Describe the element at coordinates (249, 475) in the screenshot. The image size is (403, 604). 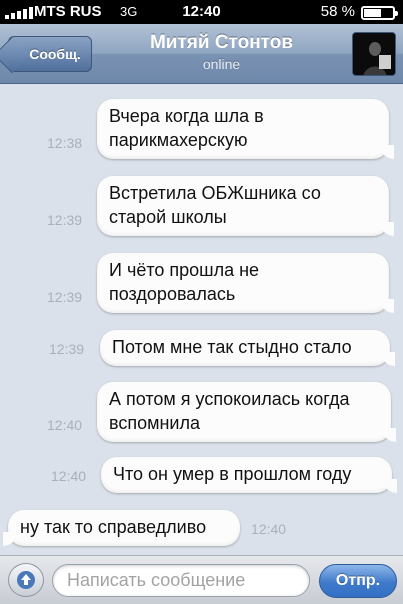
I see `outgoing-message-bubble: Что он умер в прошлом году` at that location.